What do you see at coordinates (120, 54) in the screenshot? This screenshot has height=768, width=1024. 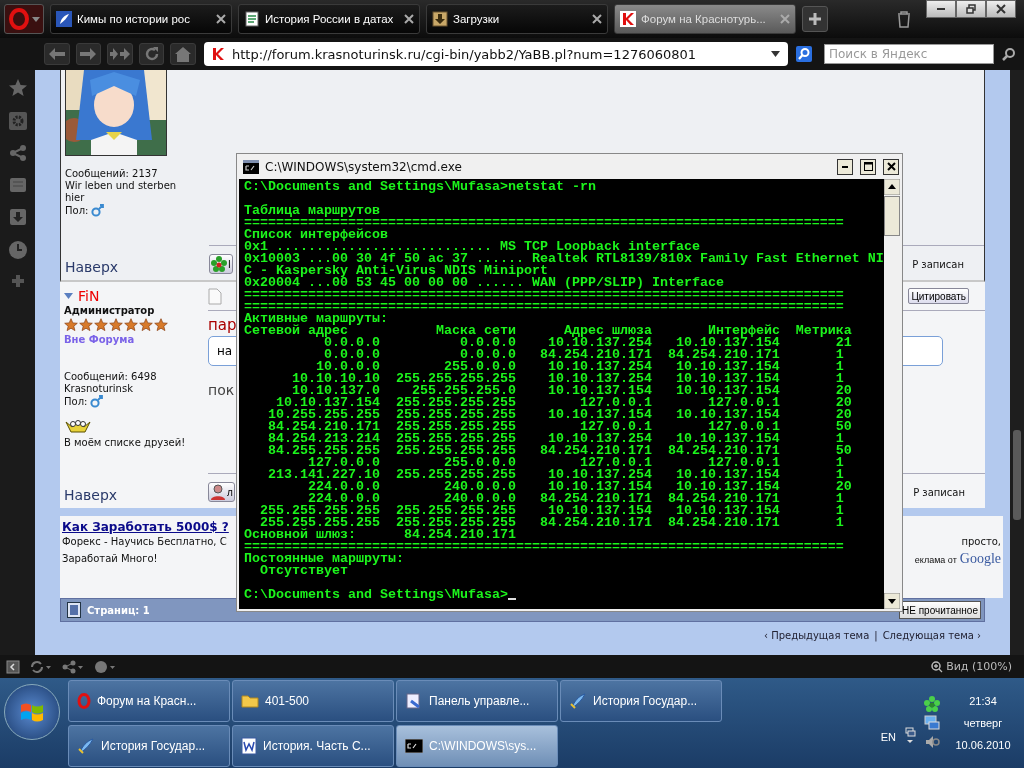 I see `fast-forward-button` at bounding box center [120, 54].